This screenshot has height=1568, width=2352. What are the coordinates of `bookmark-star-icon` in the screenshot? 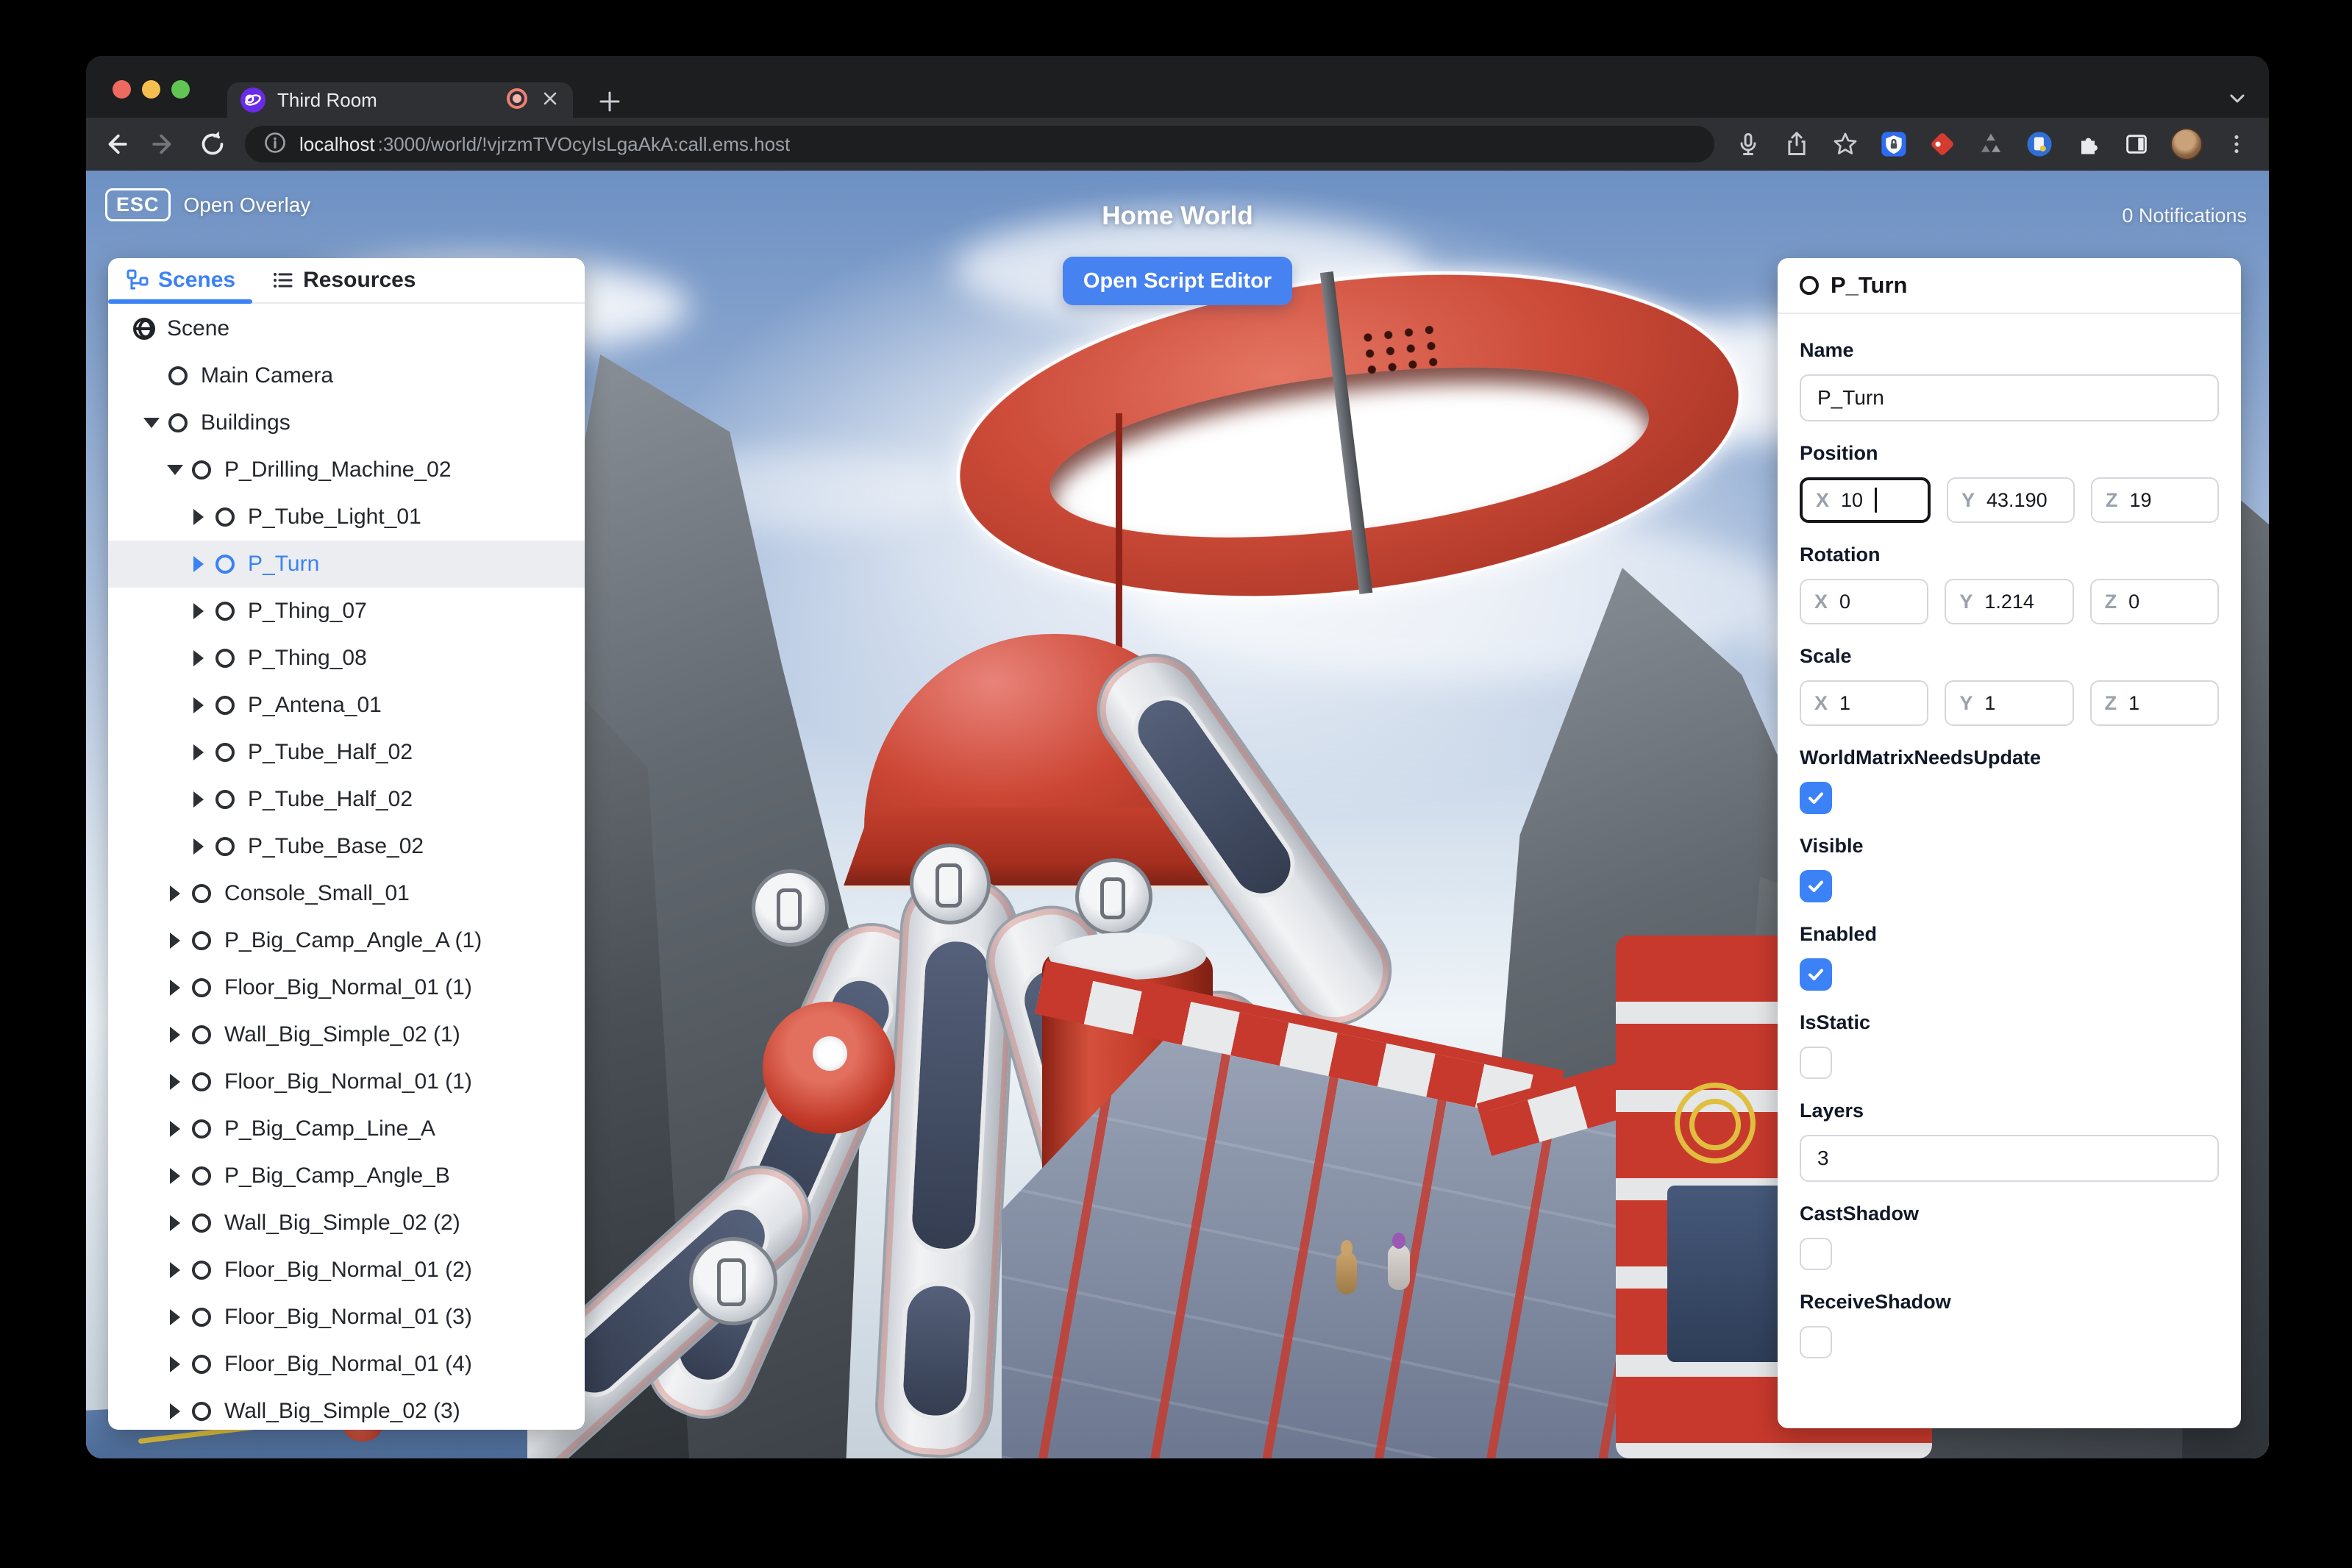 It's located at (1845, 144).